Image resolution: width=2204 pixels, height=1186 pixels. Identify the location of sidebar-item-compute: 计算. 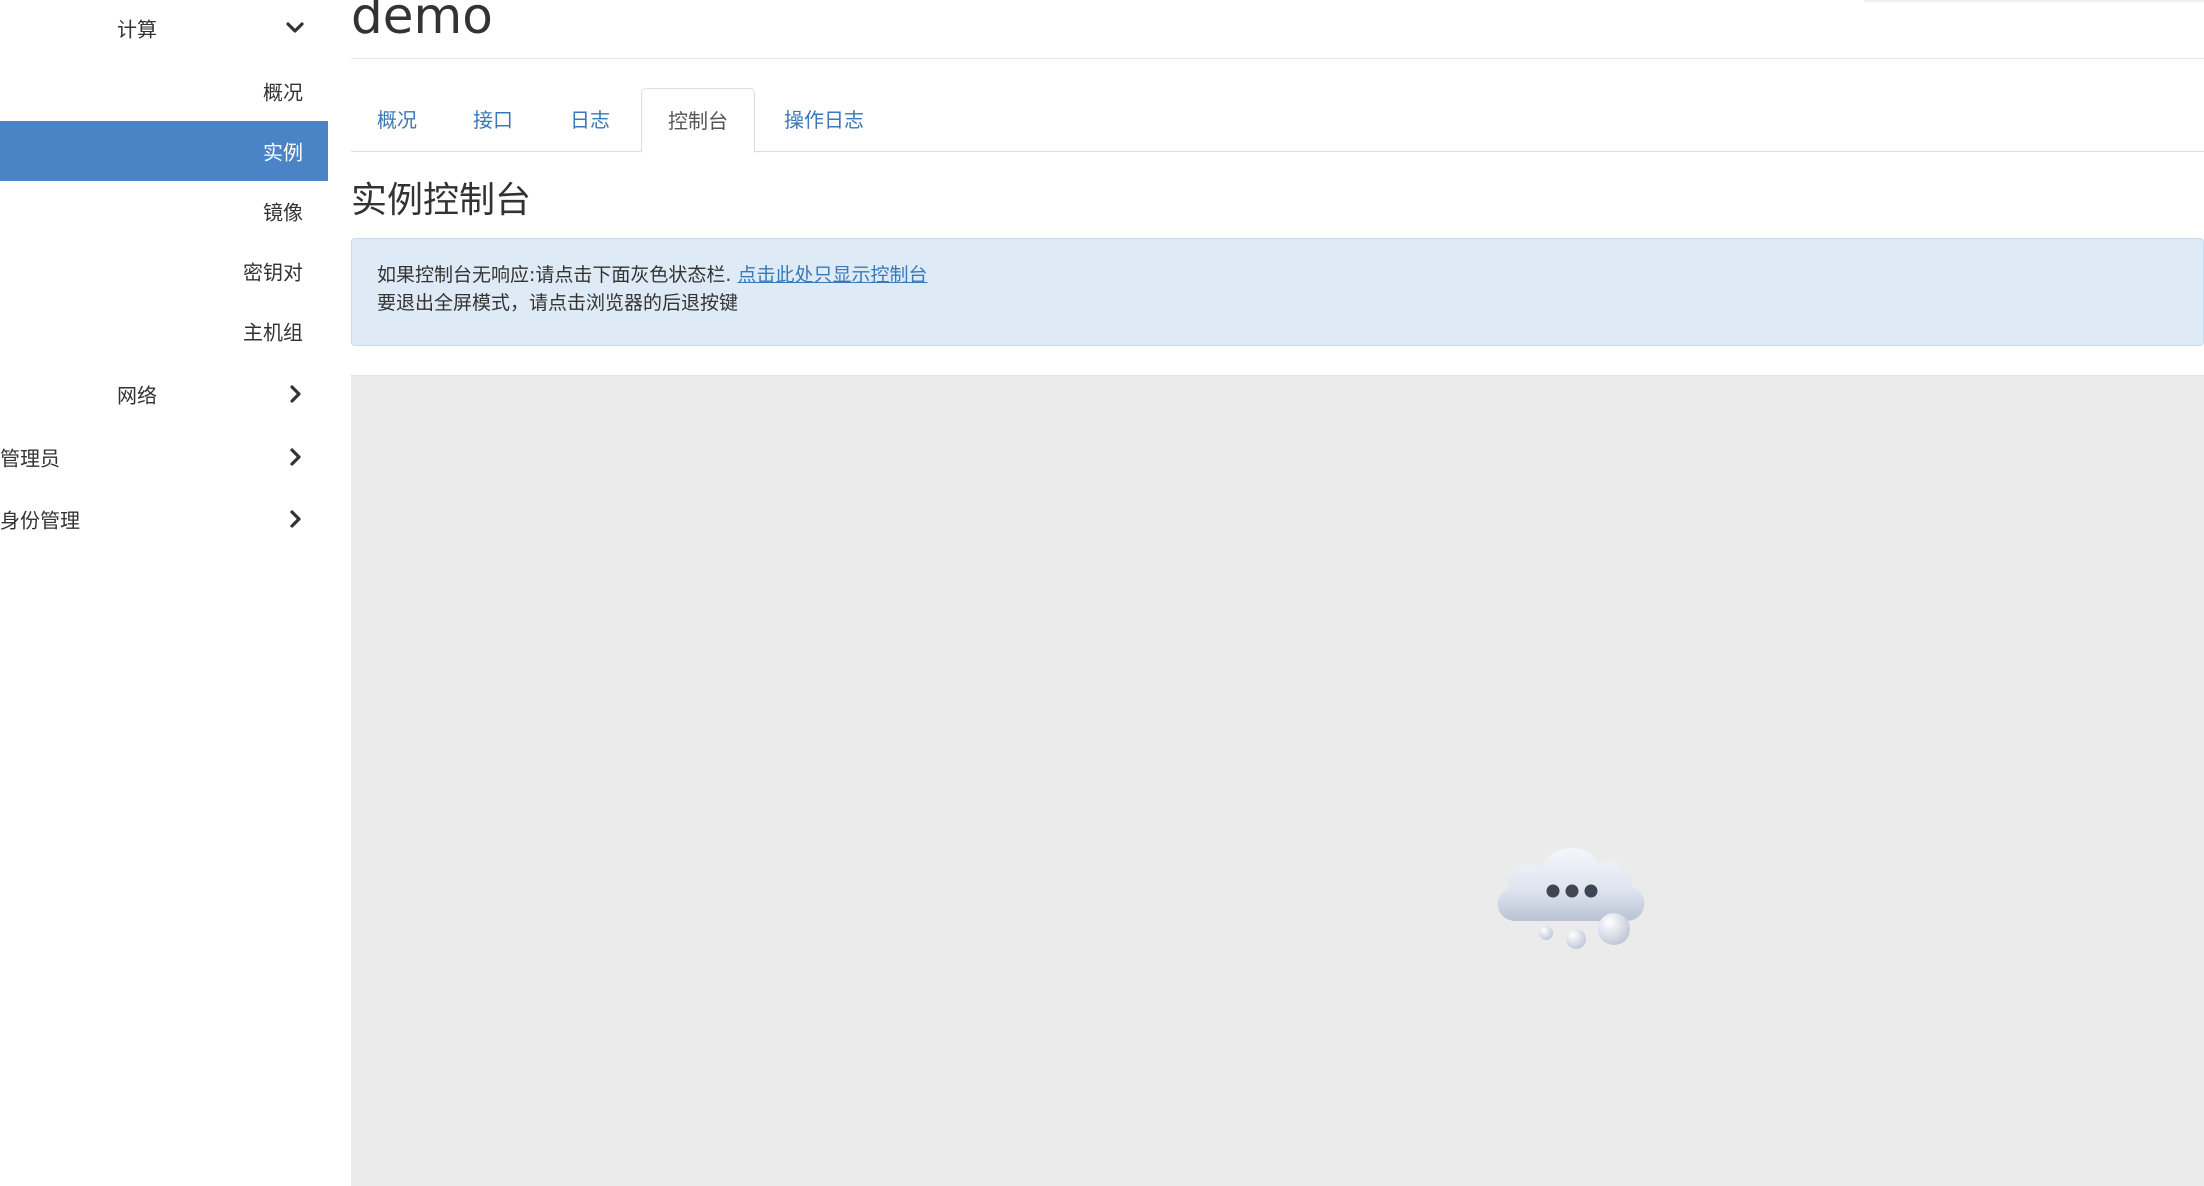
(164, 29).